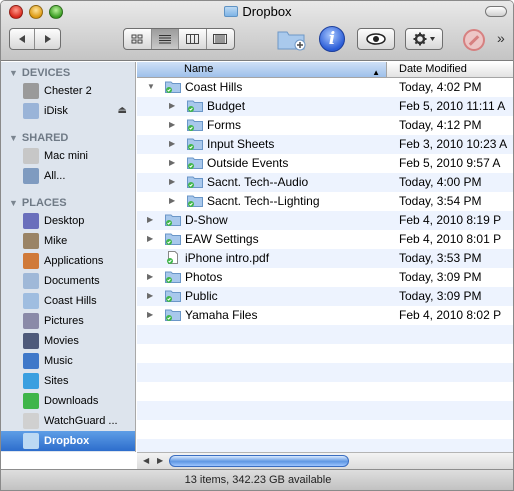 This screenshot has height=491, width=514. Describe the element at coordinates (31, 221) in the screenshot. I see `desktop-icon` at that location.